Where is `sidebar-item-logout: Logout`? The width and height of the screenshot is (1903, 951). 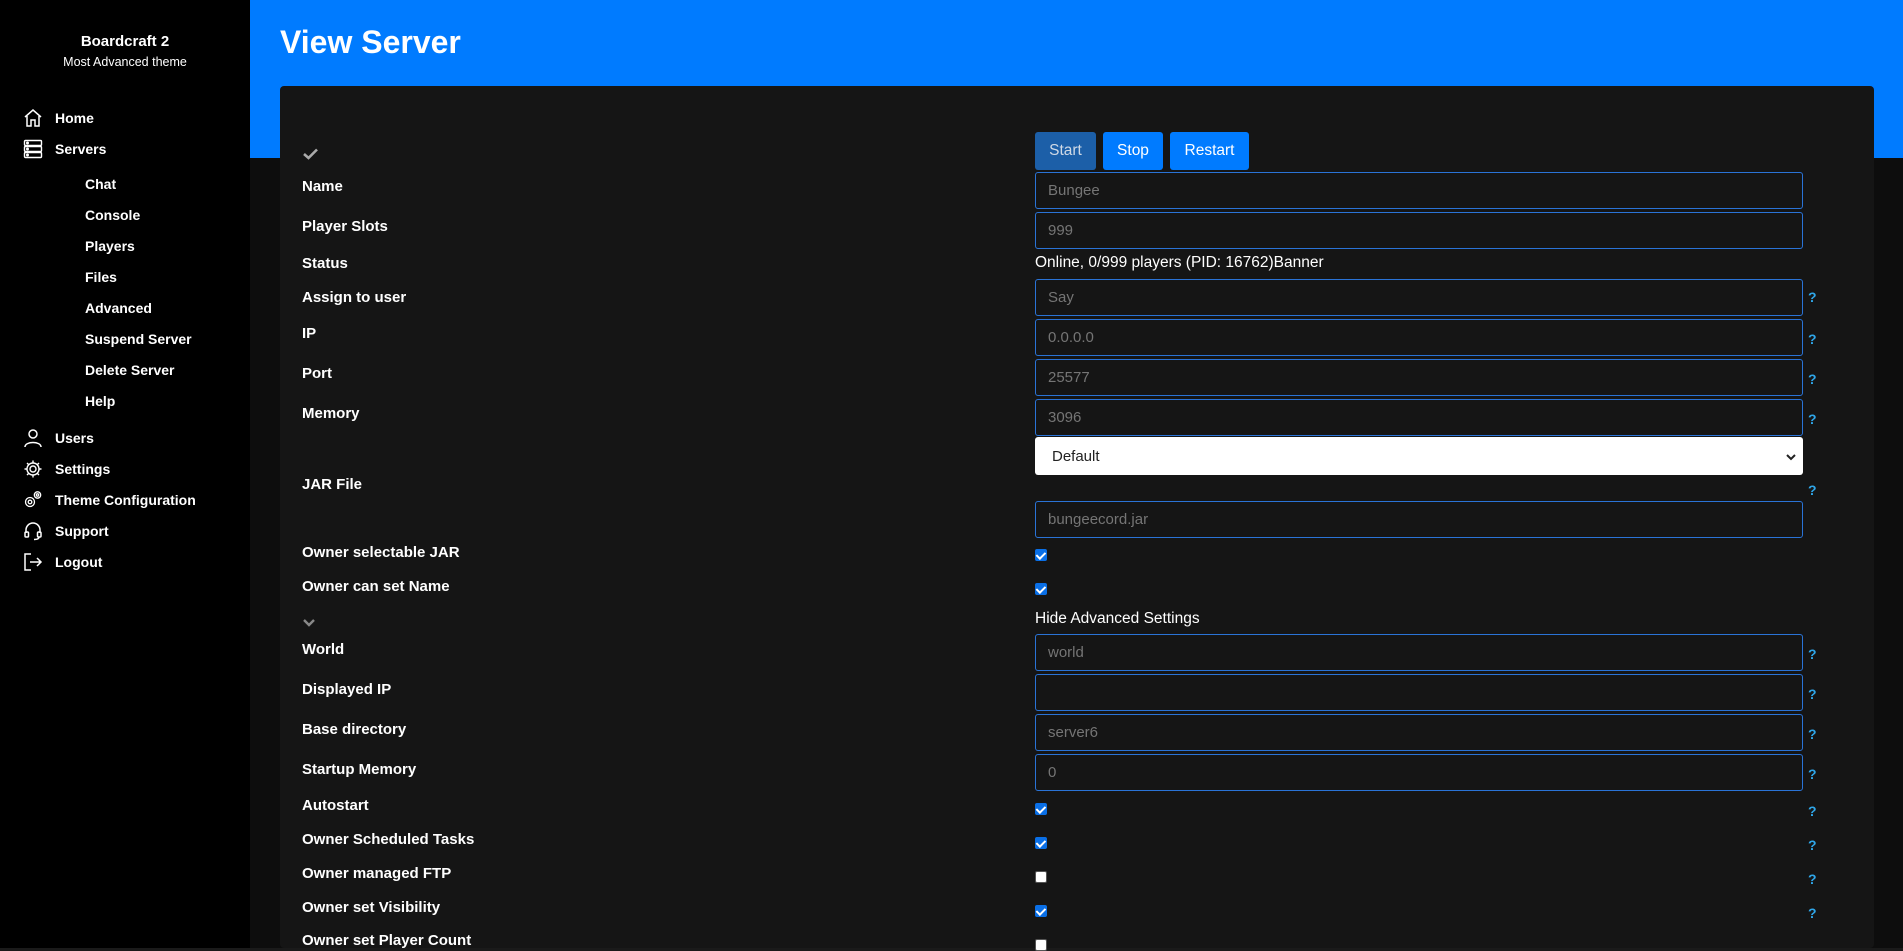 sidebar-item-logout: Logout is located at coordinates (62, 562).